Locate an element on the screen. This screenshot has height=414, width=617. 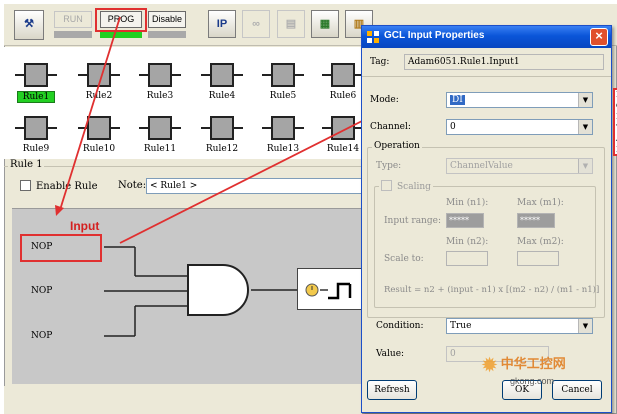
operation-title: Operation is located at coordinates (397, 146).